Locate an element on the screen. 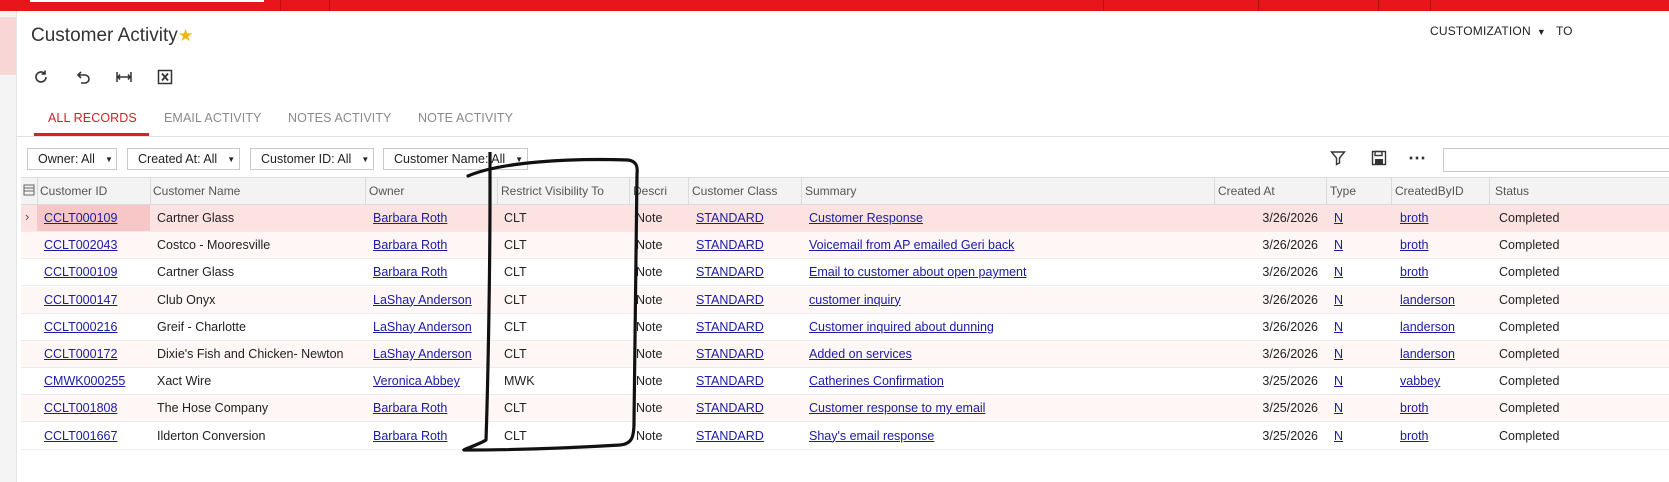  favorite-star-icon: ★ is located at coordinates (185, 36).